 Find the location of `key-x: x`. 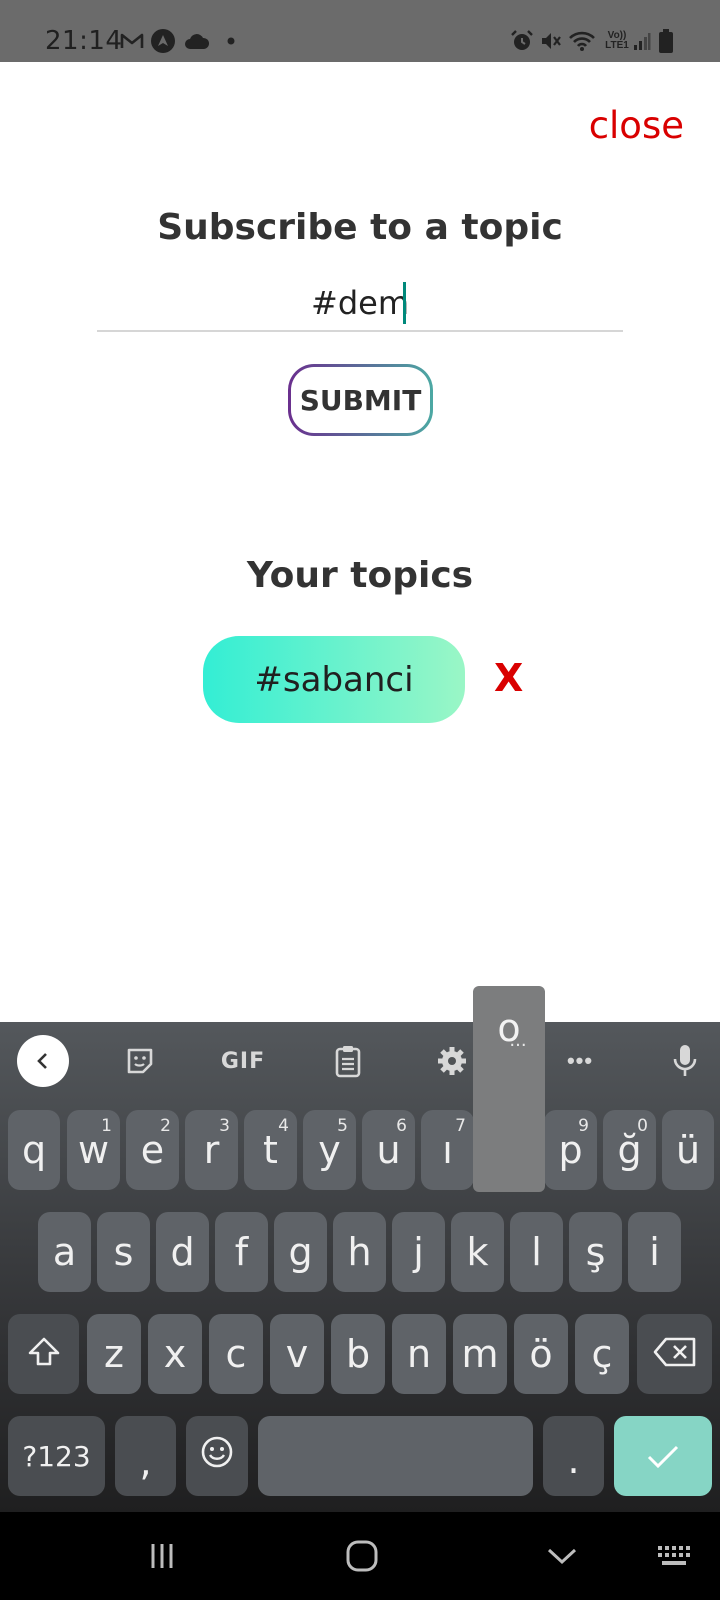

key-x: x is located at coordinates (175, 1354).